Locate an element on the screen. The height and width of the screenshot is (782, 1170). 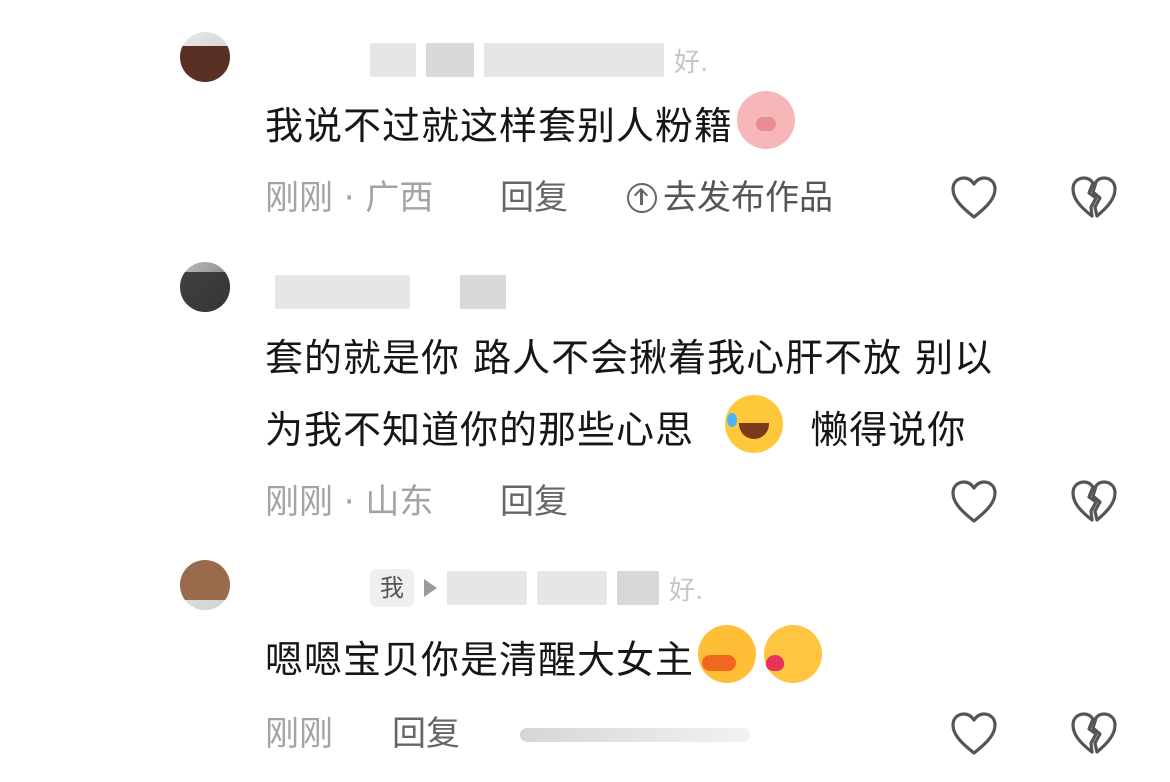
username-row: 好. is located at coordinates (539, 60).